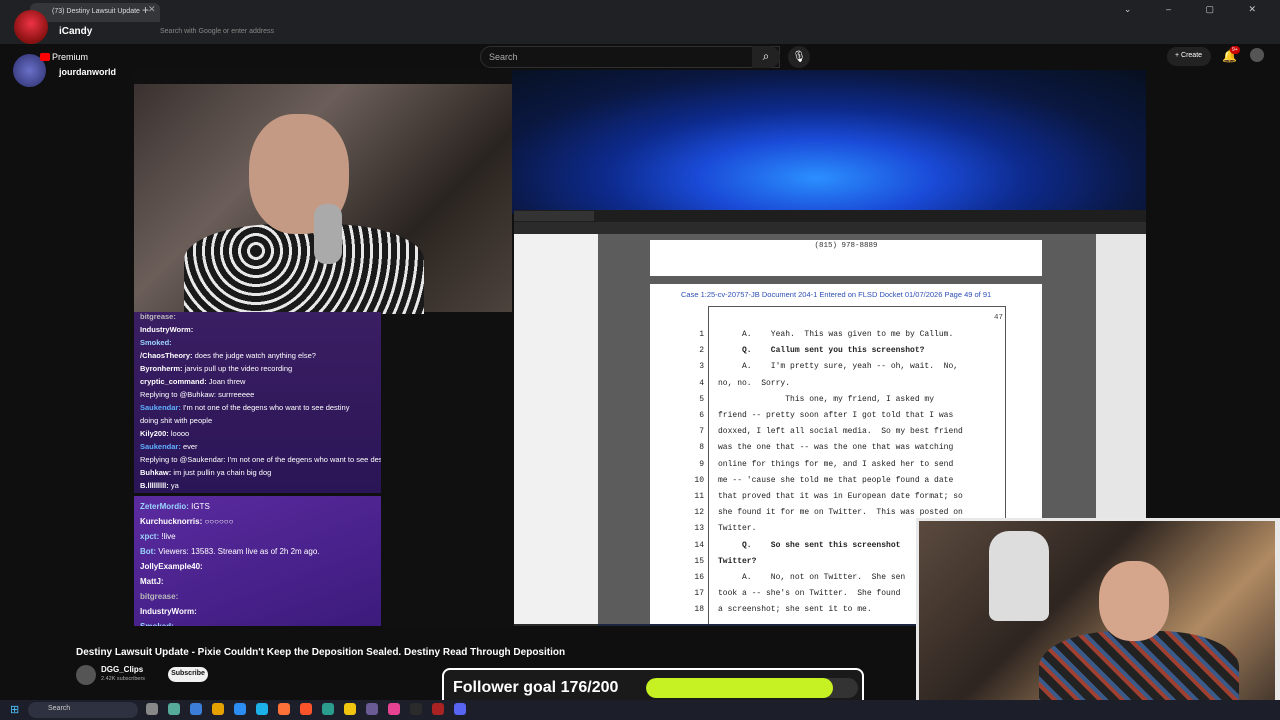  I want to click on chat-message: Saukendar: ever, so click(169, 446).